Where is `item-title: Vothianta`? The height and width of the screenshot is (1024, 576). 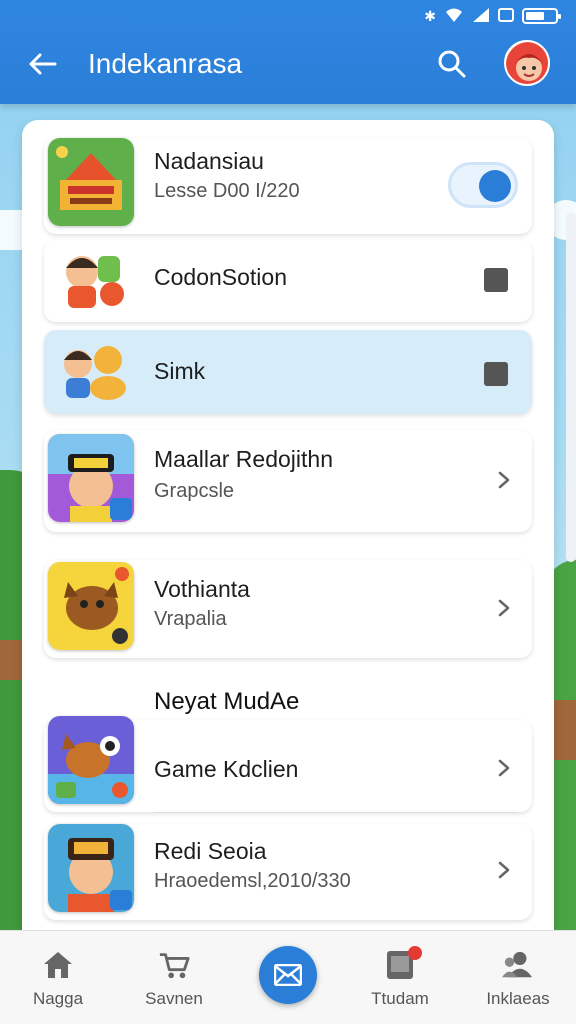
item-title: Vothianta is located at coordinates (202, 589).